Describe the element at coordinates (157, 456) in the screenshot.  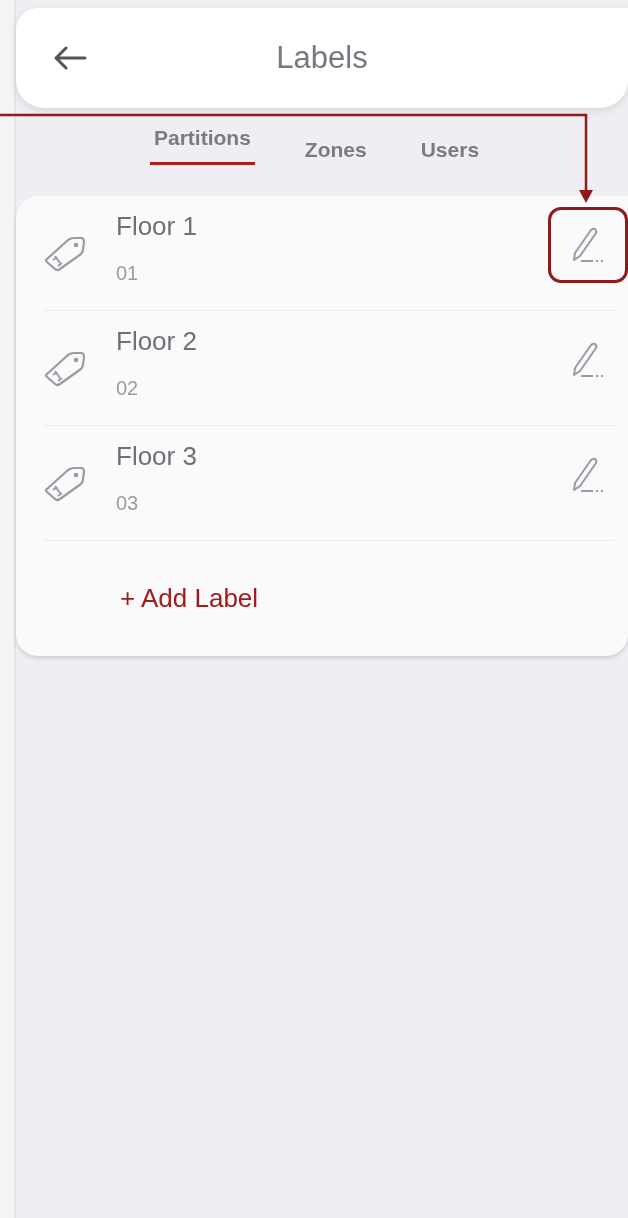
I see `label-name: Floor 3` at that location.